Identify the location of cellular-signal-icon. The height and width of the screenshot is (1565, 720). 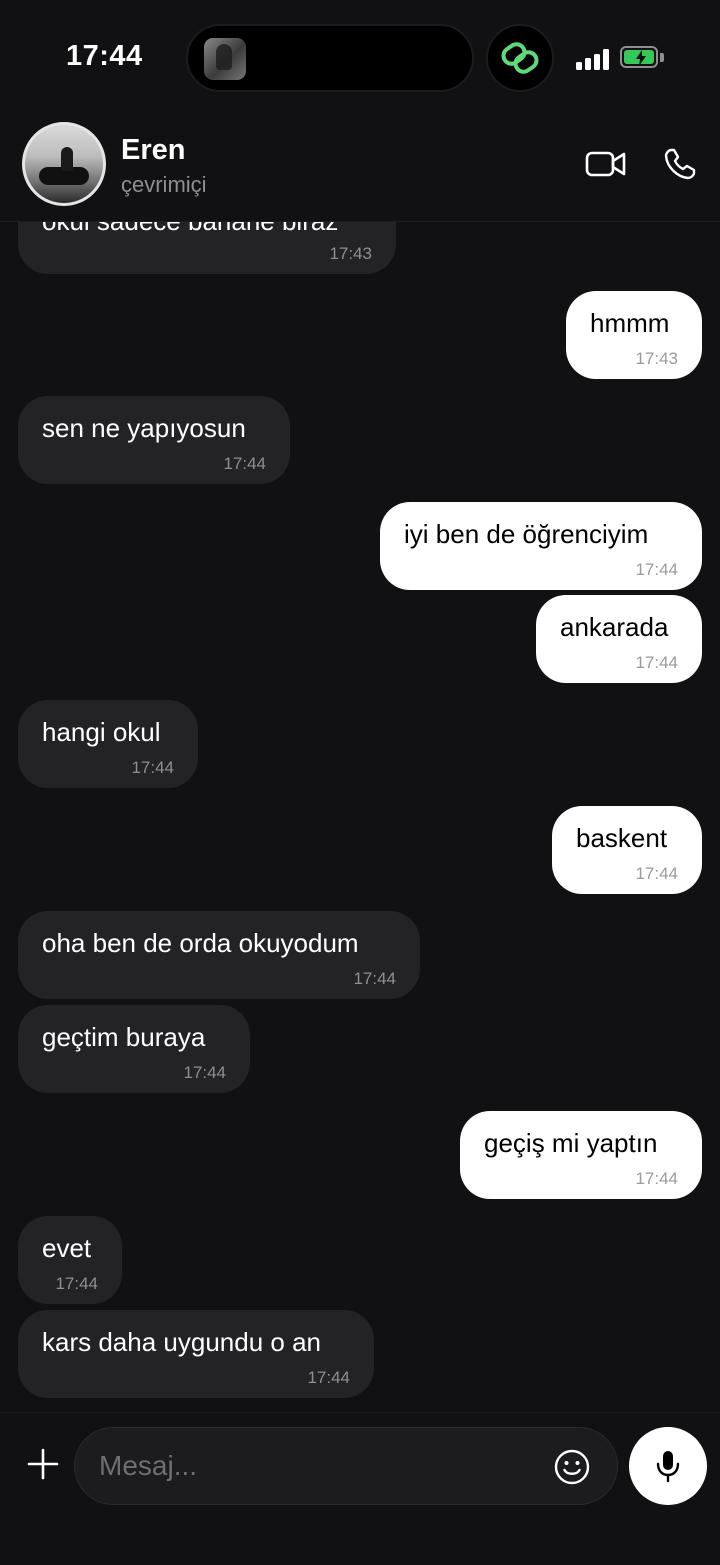
(593, 58).